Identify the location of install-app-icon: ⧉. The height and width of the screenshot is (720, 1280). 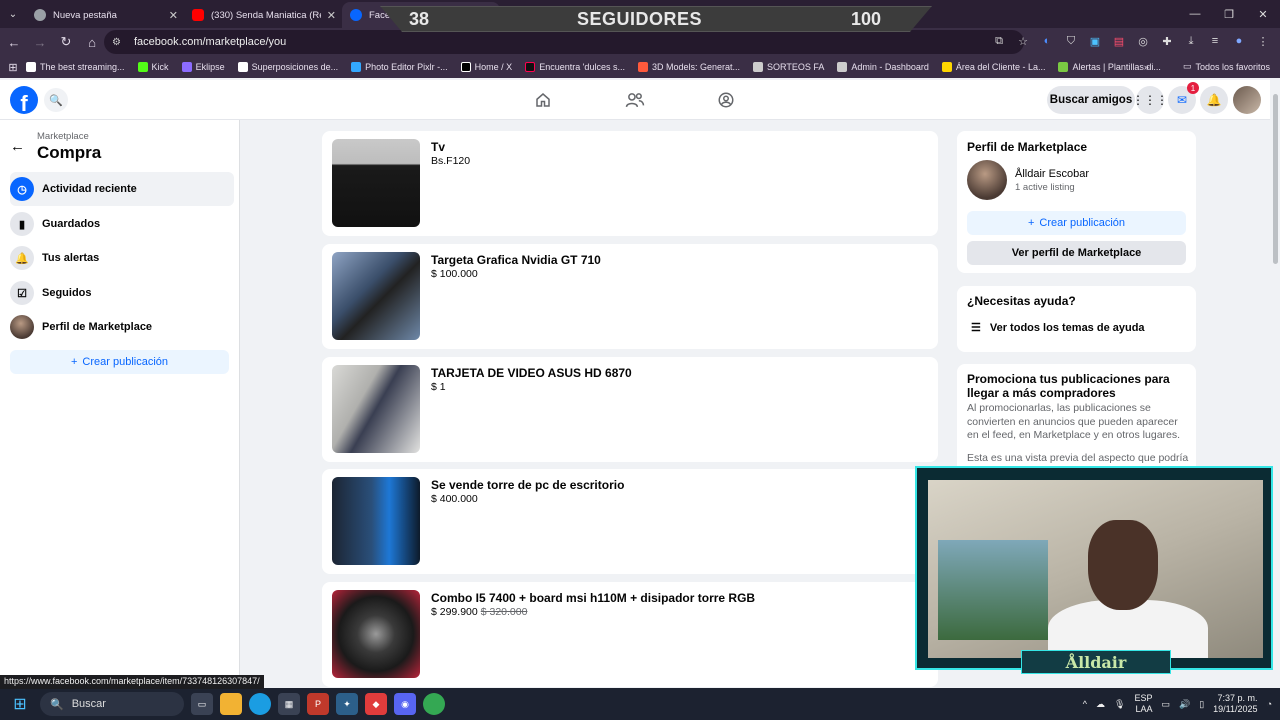
(999, 41).